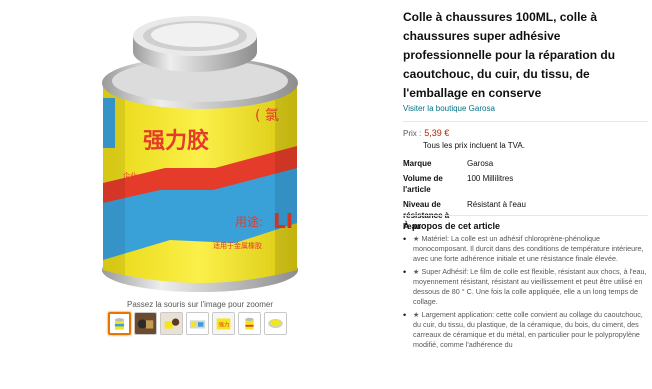 This screenshot has width=652, height=389. Describe the element at coordinates (525, 108) in the screenshot. I see `store-link: Visiter la boutique Garosa` at that location.